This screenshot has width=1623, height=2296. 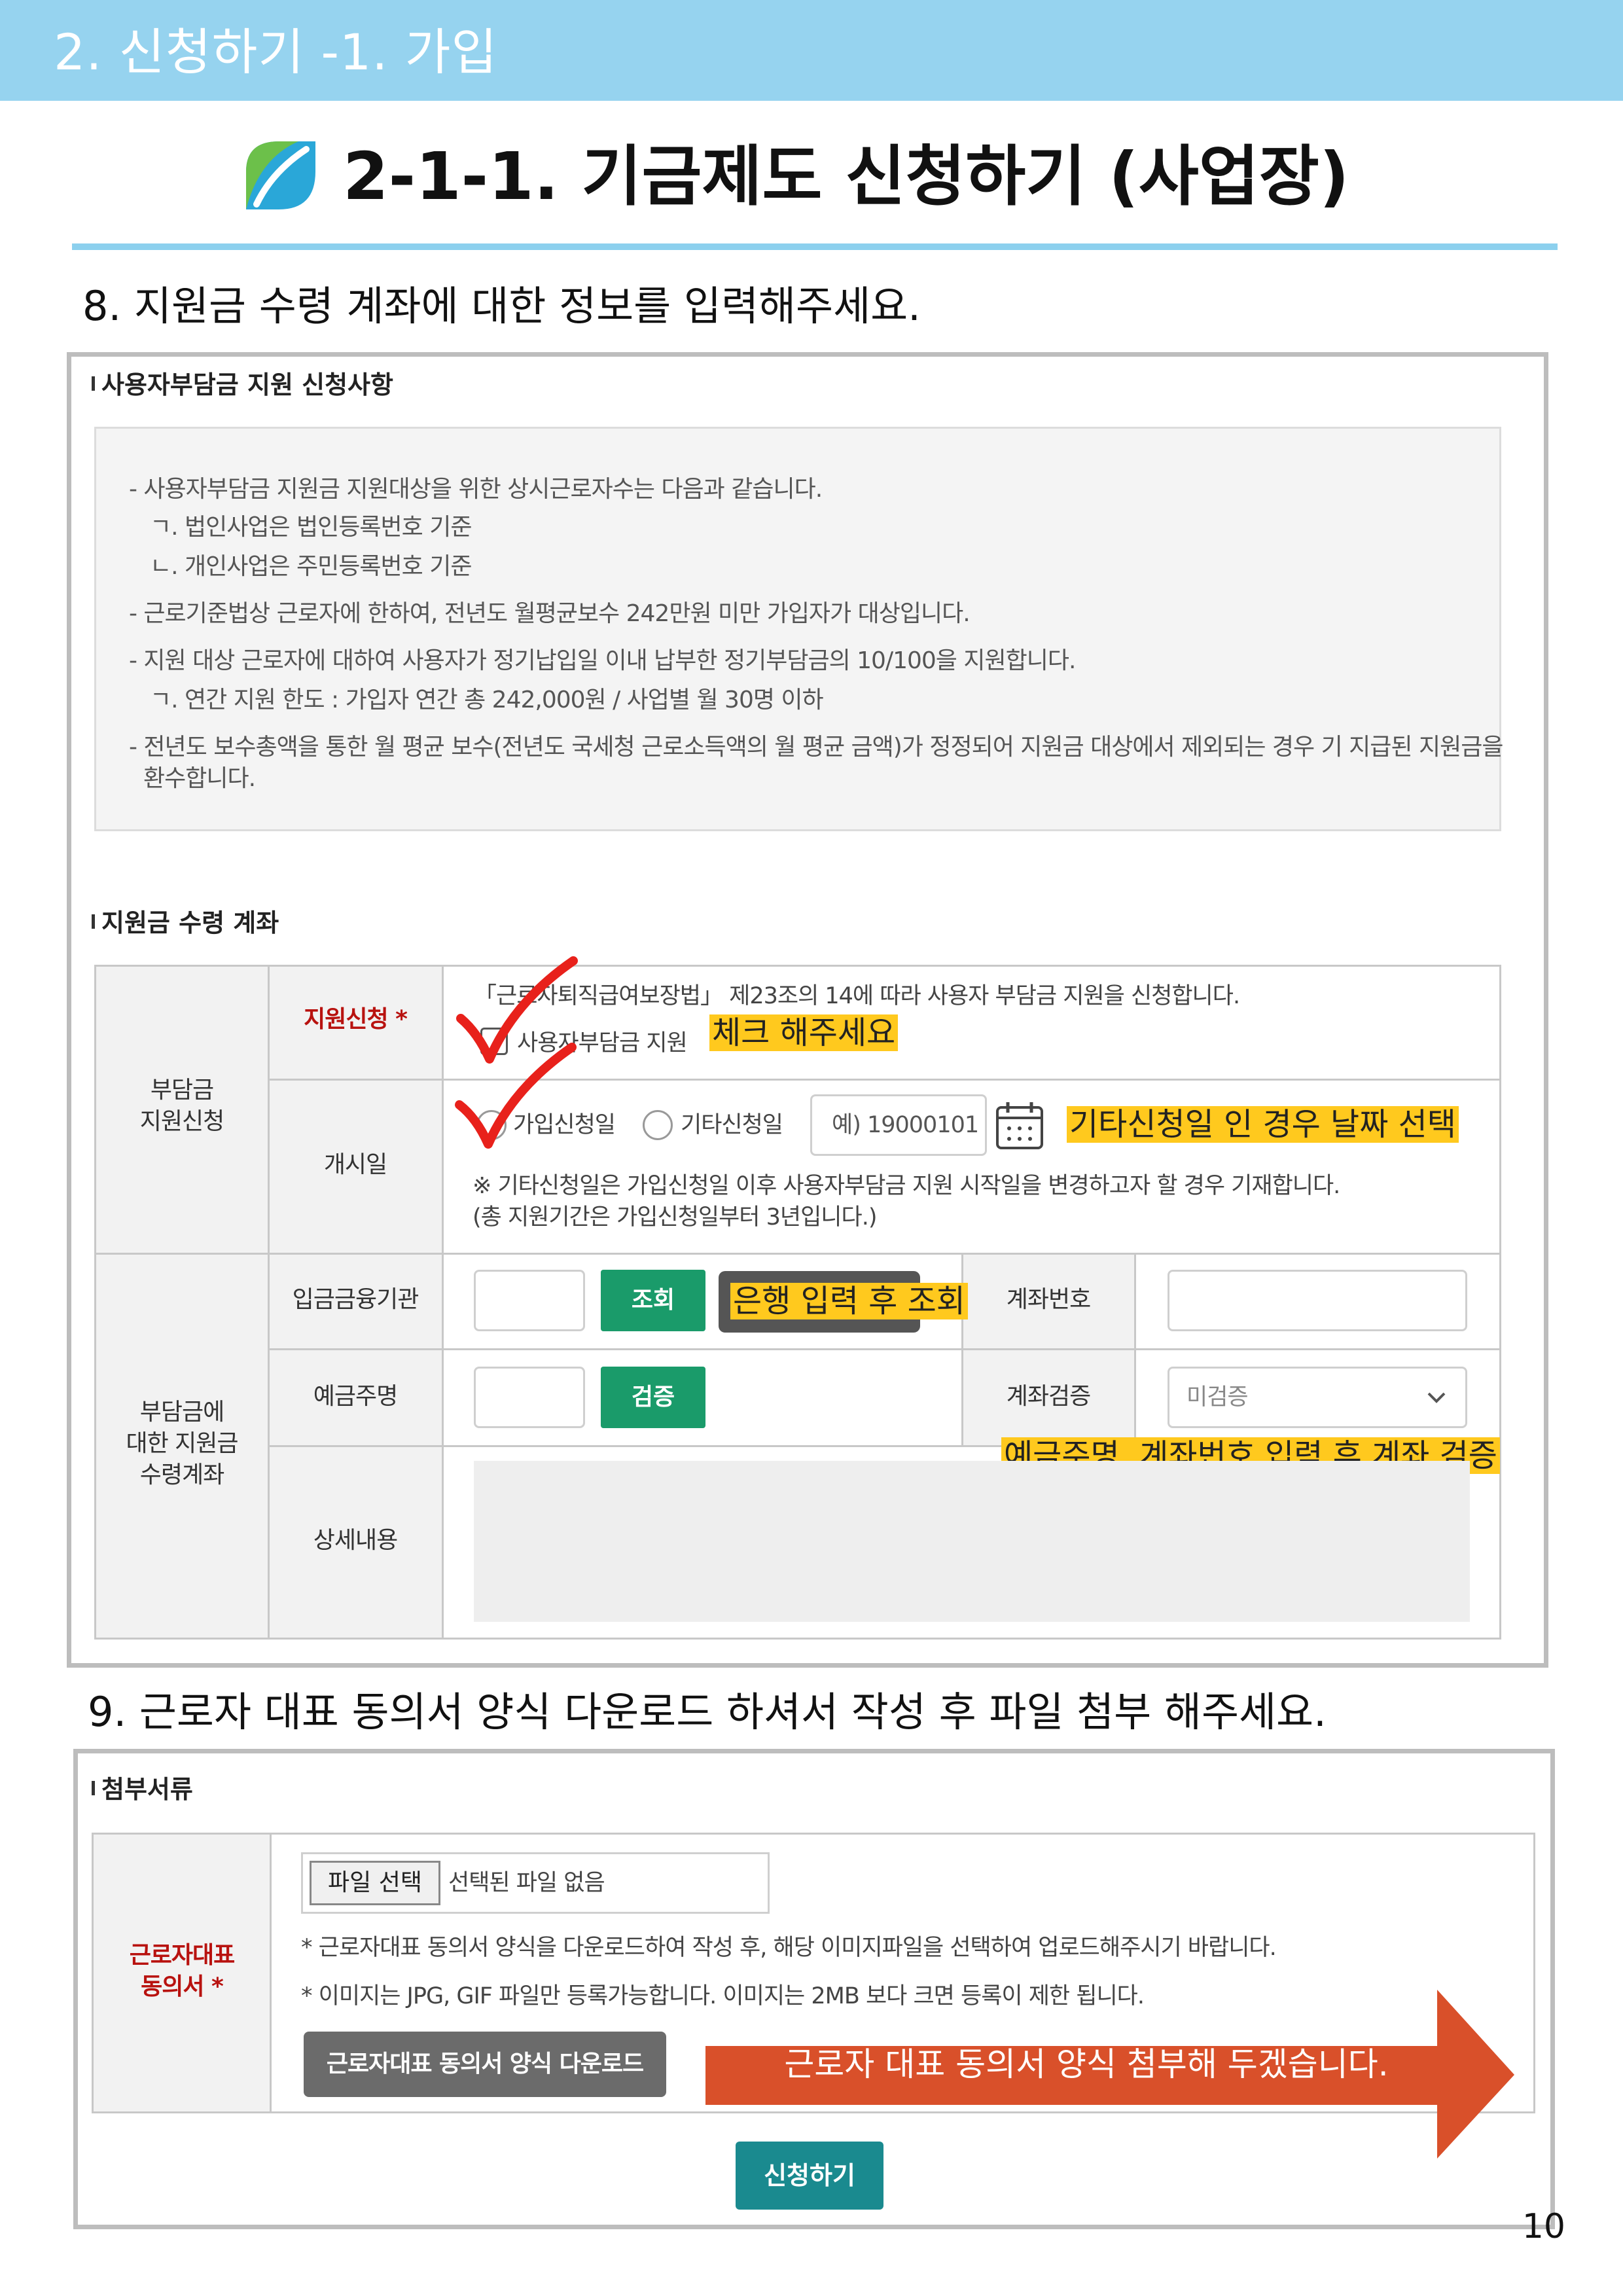 What do you see at coordinates (1020, 1126) in the screenshot?
I see `calendar-icon` at bounding box center [1020, 1126].